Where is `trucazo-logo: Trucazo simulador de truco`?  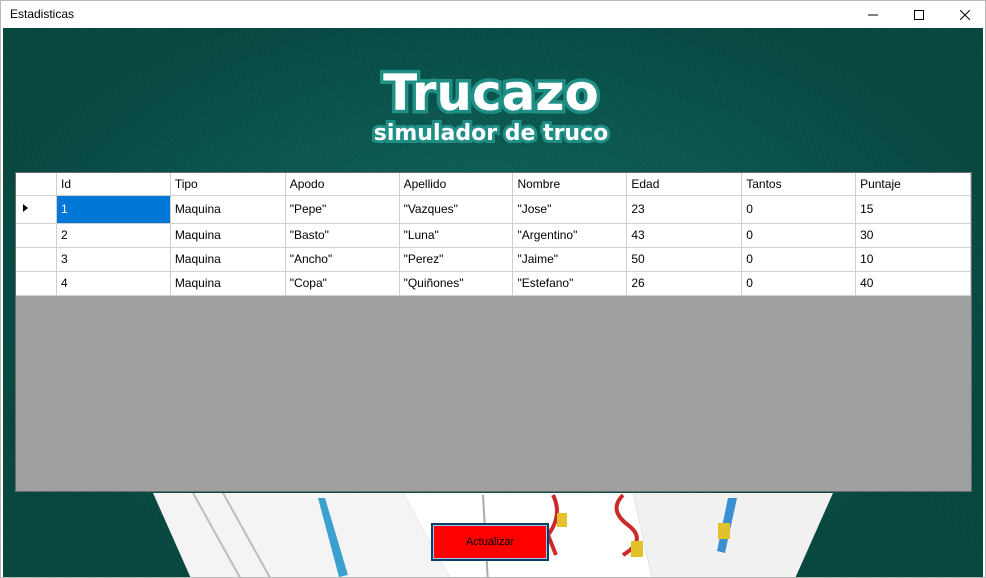 trucazo-logo: Trucazo simulador de truco is located at coordinates (491, 105).